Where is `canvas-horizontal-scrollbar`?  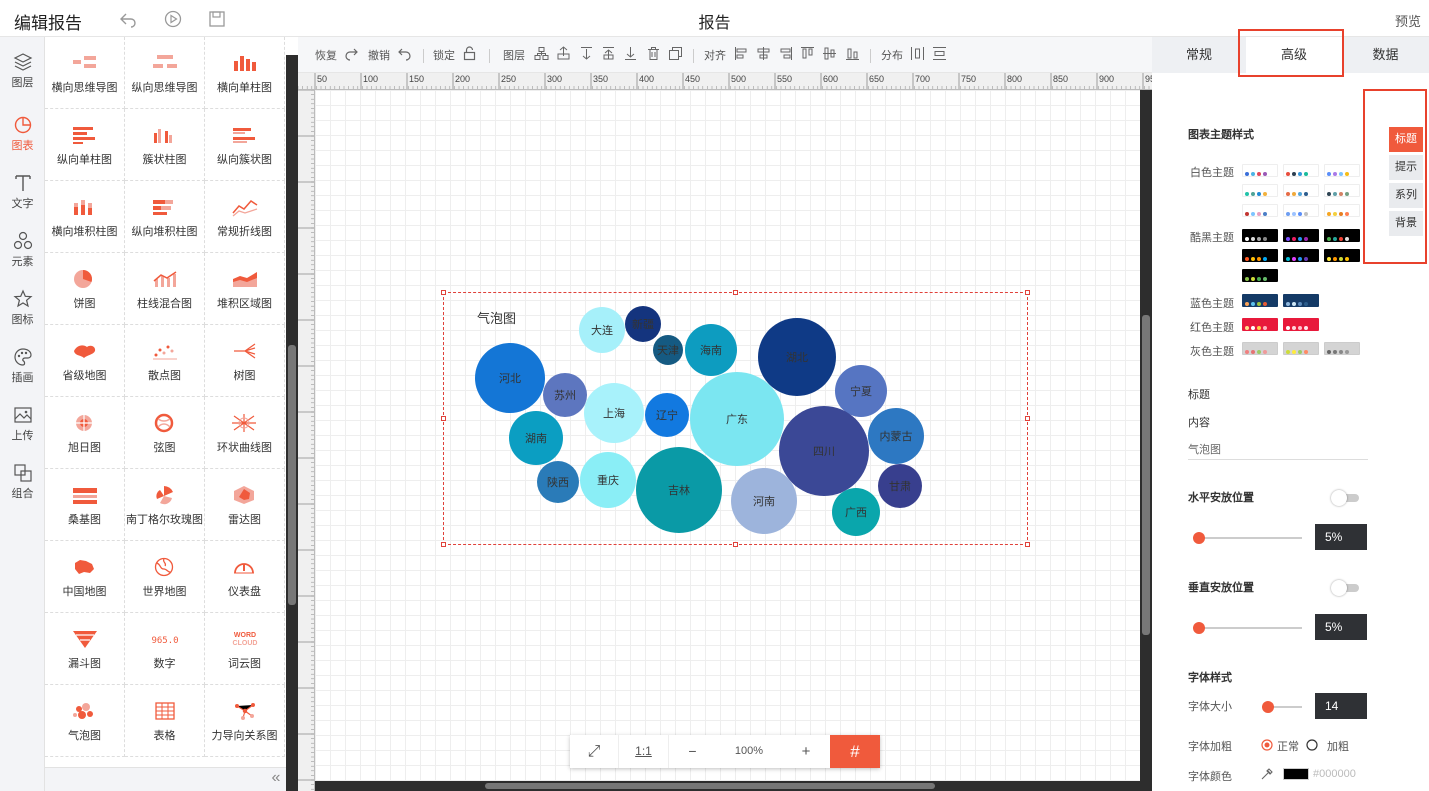
canvas-horizontal-scrollbar is located at coordinates (727, 786).